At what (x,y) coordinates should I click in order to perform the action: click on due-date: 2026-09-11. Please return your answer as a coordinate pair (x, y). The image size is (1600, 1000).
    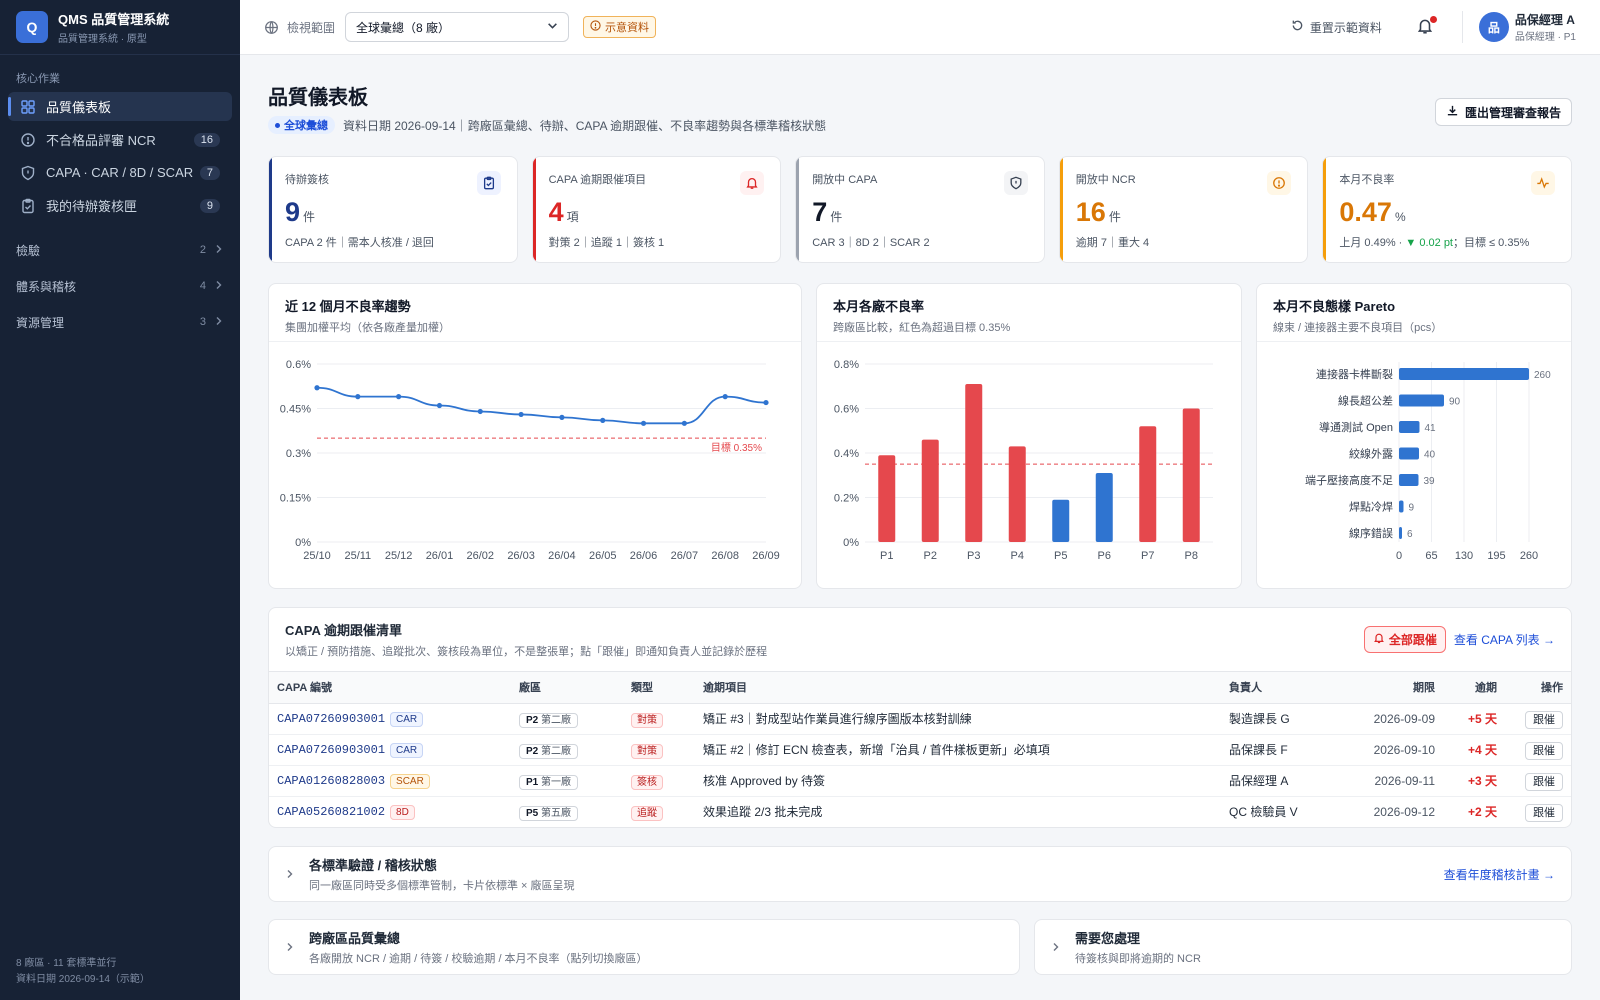
    Looking at the image, I should click on (1391, 781).